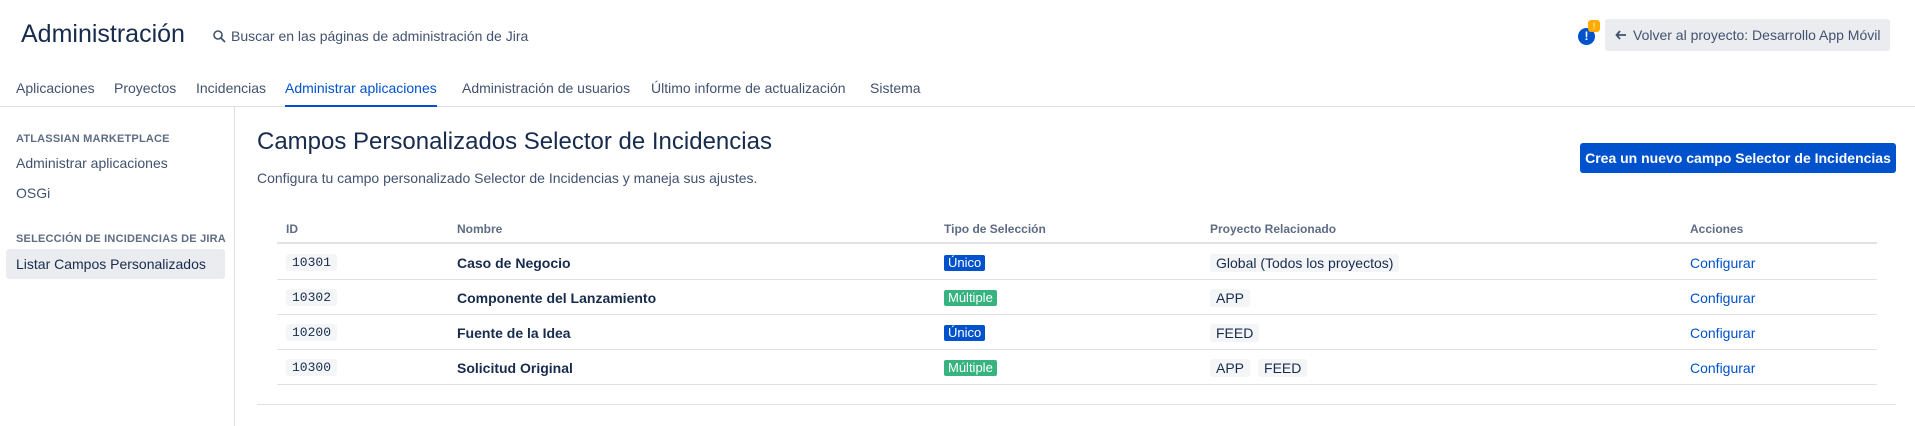 This screenshot has height=426, width=1915. Describe the element at coordinates (145, 93) in the screenshot. I see `tab-proyectos: Proyectos` at that location.